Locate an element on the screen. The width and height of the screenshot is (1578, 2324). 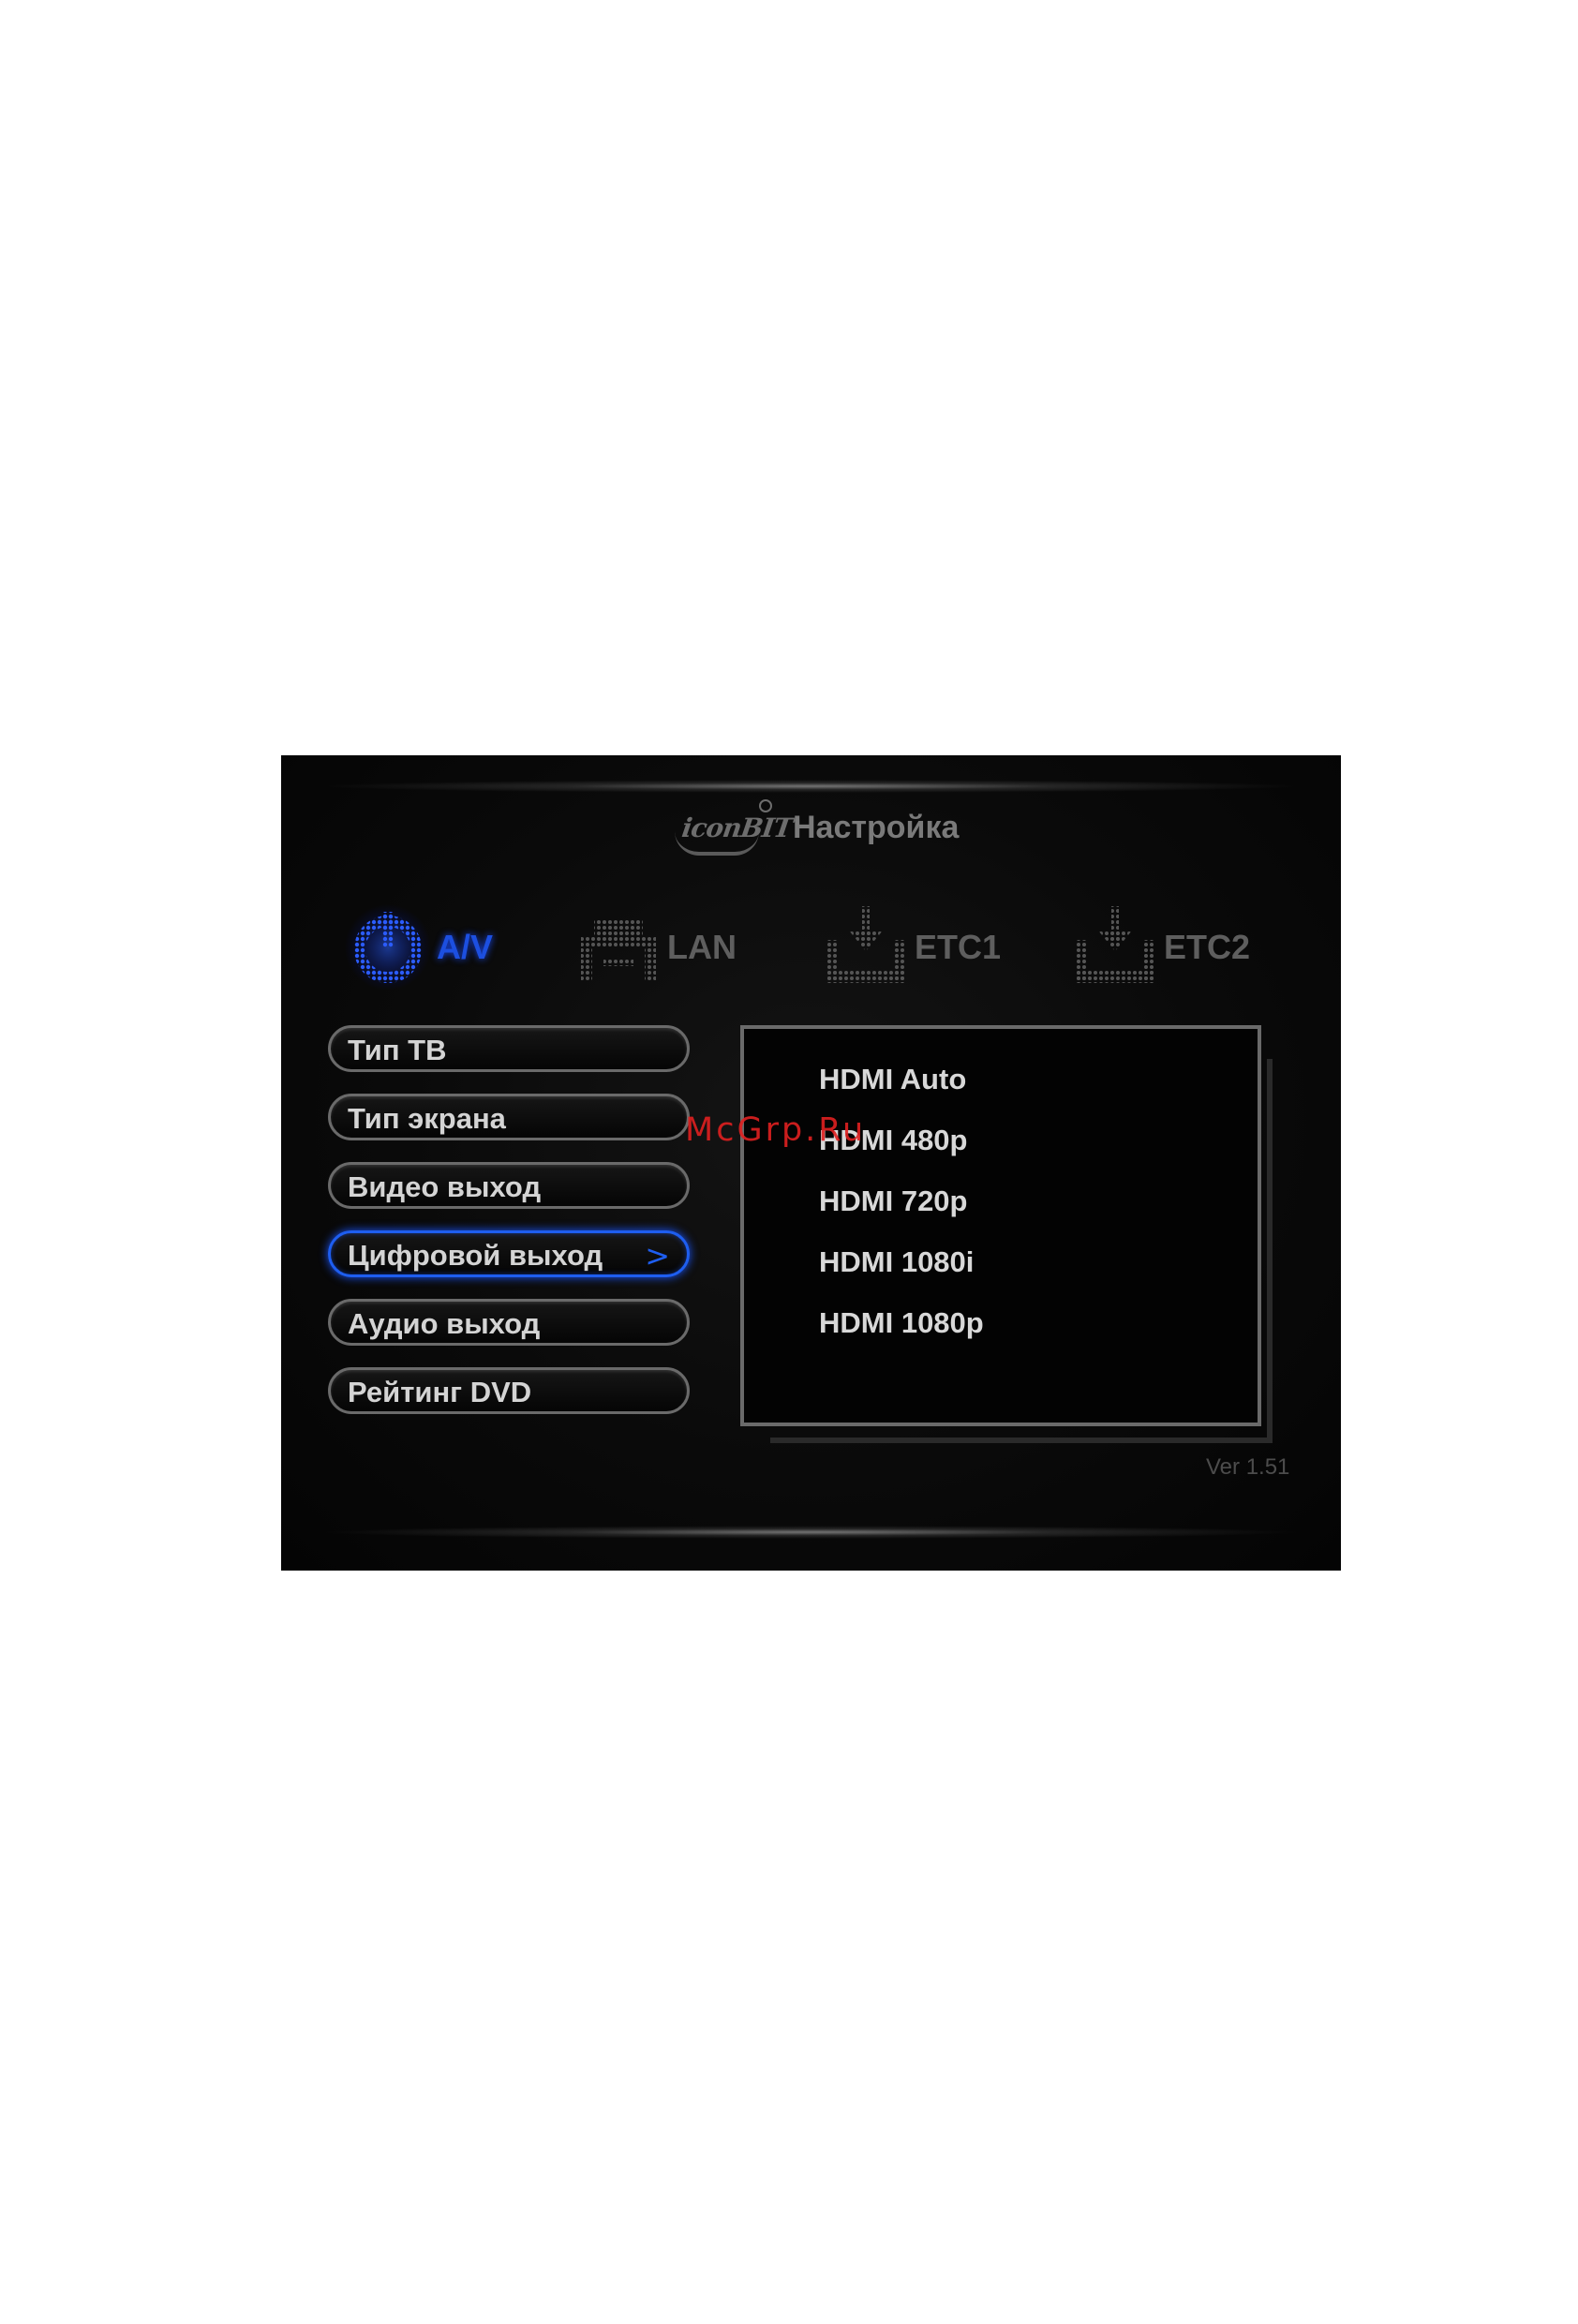
tab-etc2-label: ETC2 is located at coordinates (1208, 947).